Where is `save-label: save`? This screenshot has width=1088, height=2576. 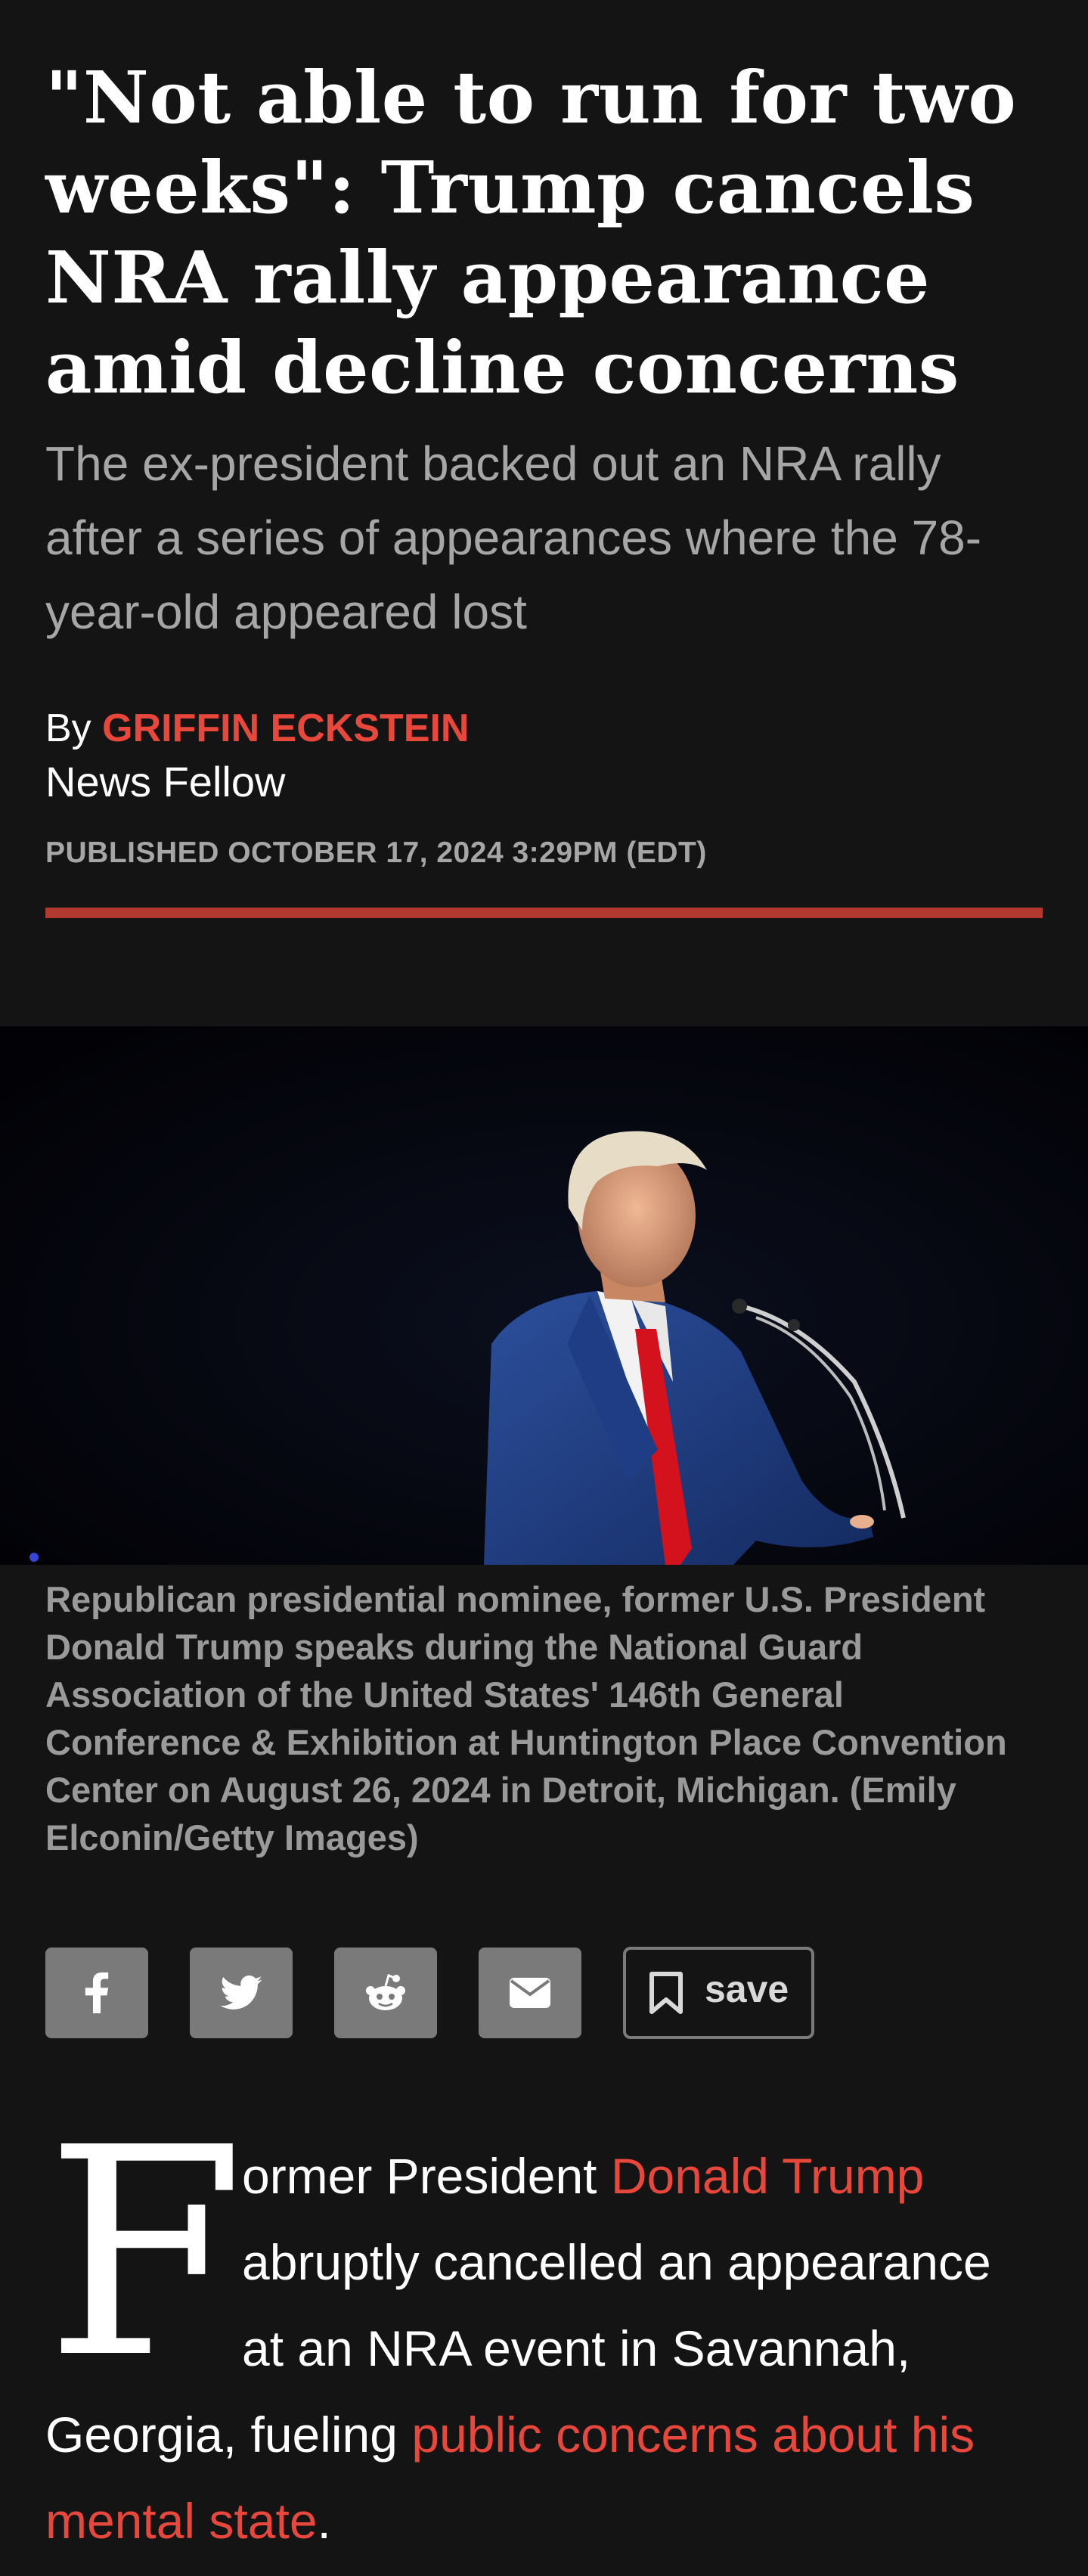
save-label: save is located at coordinates (747, 1989).